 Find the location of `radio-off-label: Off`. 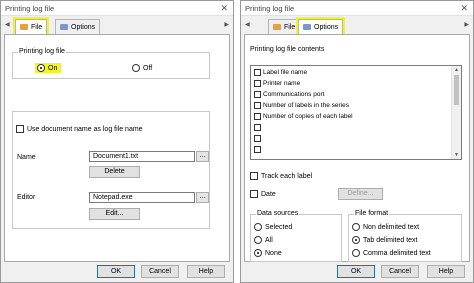

radio-off-label: Off is located at coordinates (148, 68).